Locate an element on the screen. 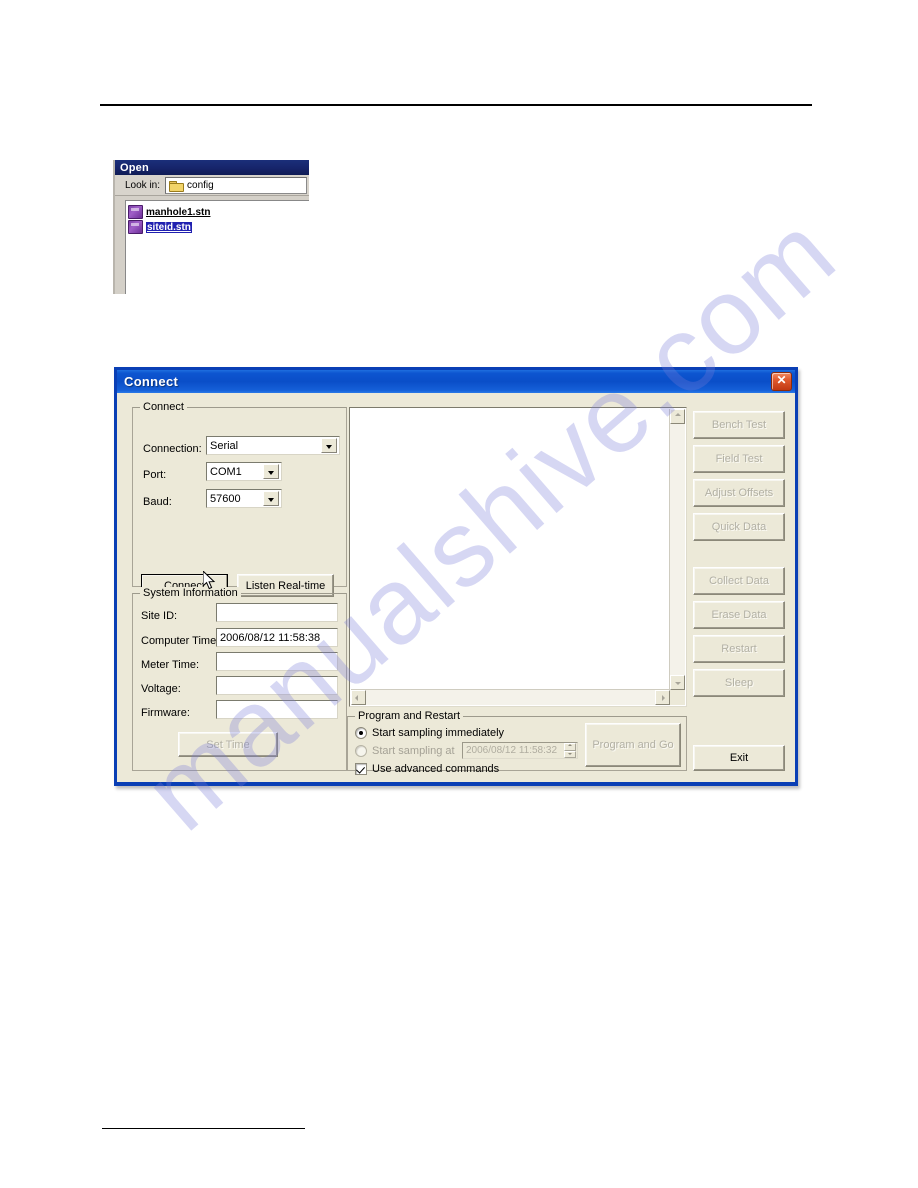 This screenshot has width=918, height=1188. connection-label: Connection: is located at coordinates (172, 448).